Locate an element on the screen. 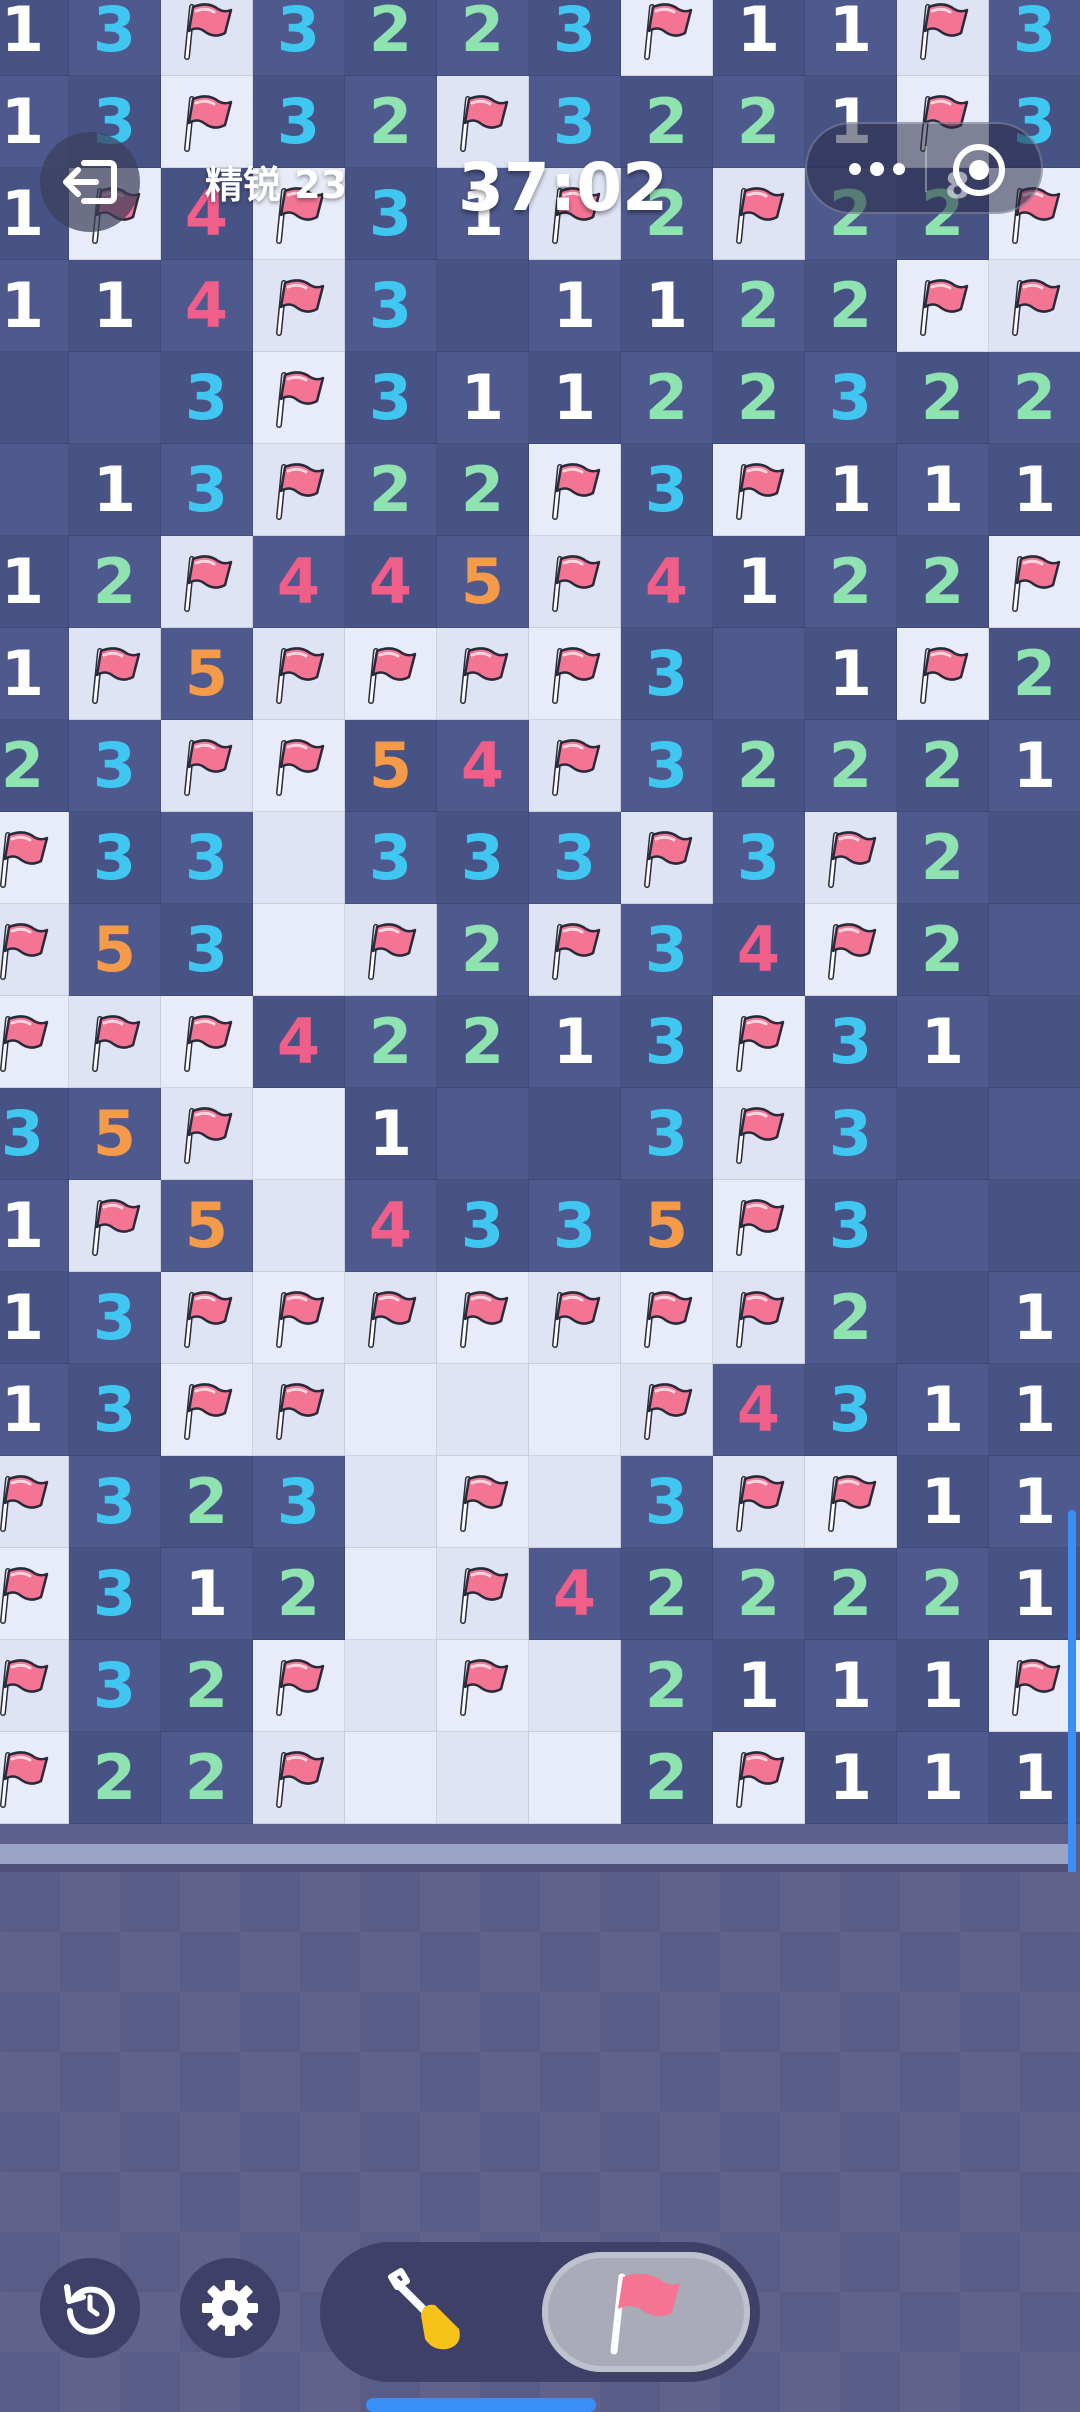  settings-button is located at coordinates (230, 2308).